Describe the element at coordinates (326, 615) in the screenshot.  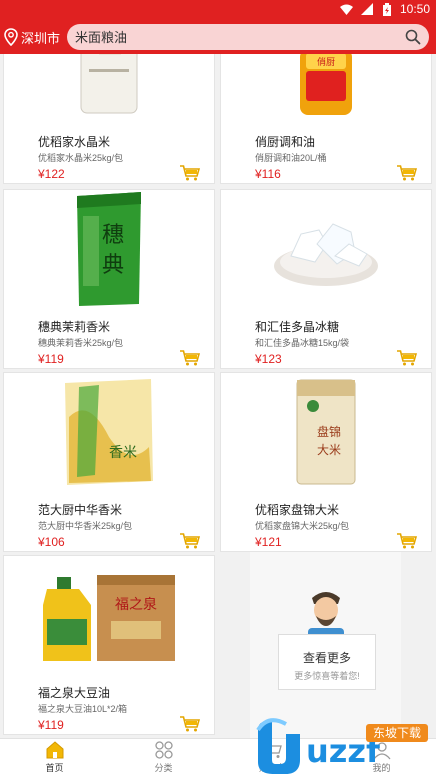
I see `mascot-illustration` at that location.